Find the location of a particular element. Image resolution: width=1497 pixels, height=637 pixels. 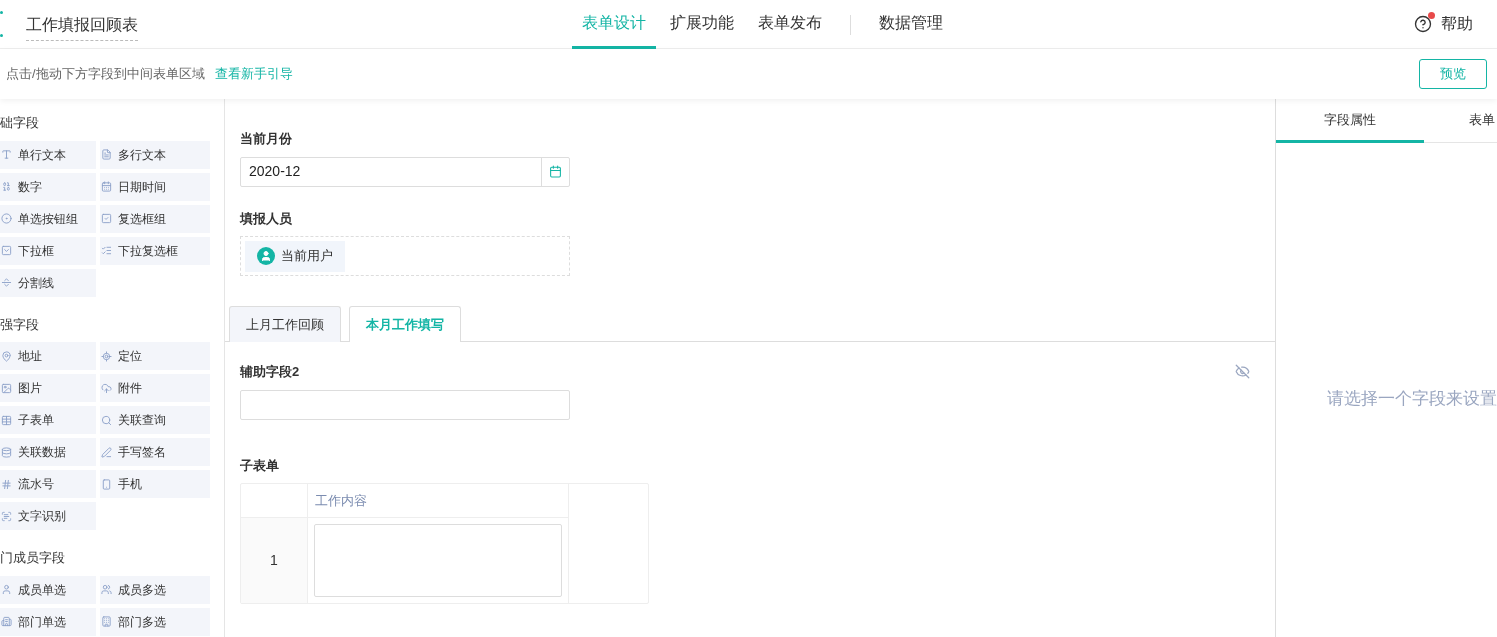

field-item: 部门多选 is located at coordinates (155, 621).